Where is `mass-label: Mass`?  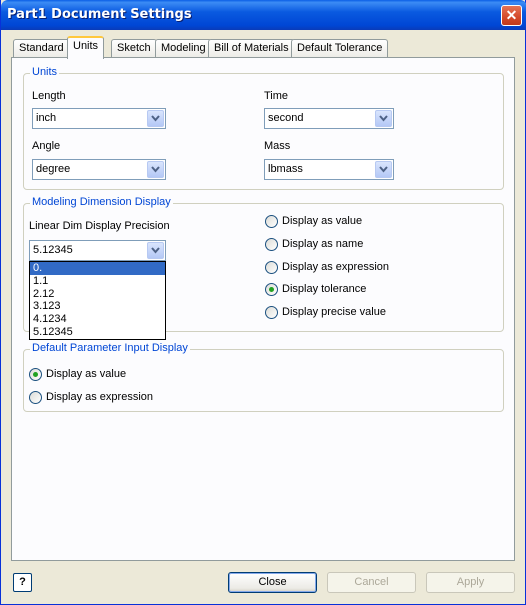 mass-label: Mass is located at coordinates (277, 146).